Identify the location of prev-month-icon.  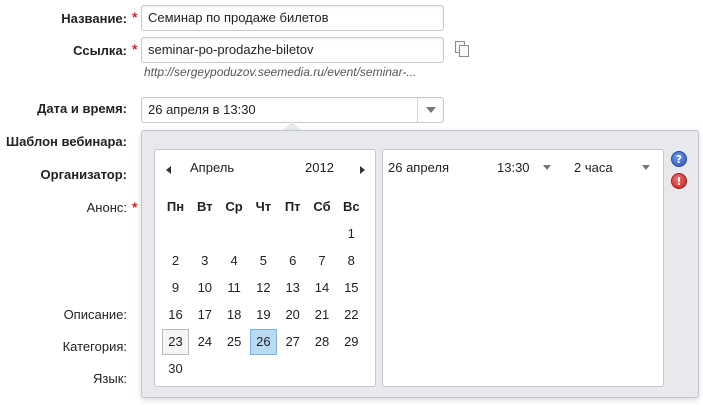
(168, 170).